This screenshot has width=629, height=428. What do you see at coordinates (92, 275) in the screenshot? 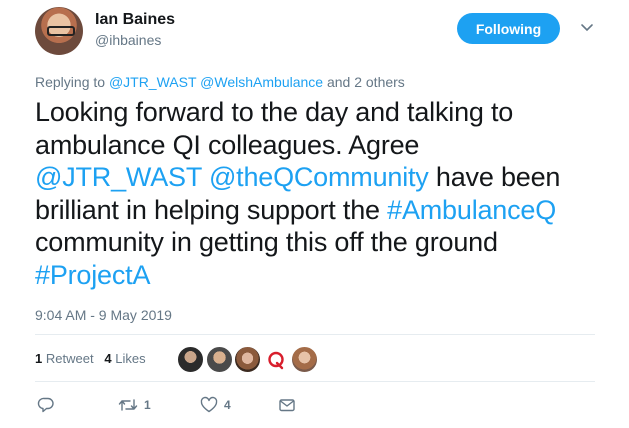
I see `hashtag-projecta: #ProjectA` at bounding box center [92, 275].